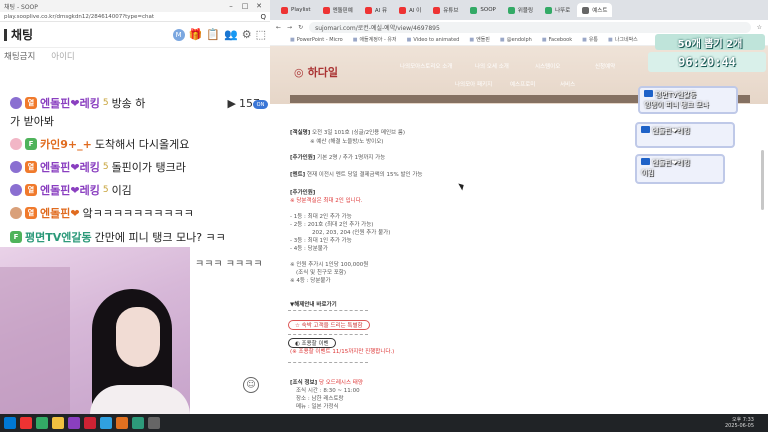 The height and width of the screenshot is (432, 768). I want to click on browser-tab: AI 뮤, so click(376, 10).